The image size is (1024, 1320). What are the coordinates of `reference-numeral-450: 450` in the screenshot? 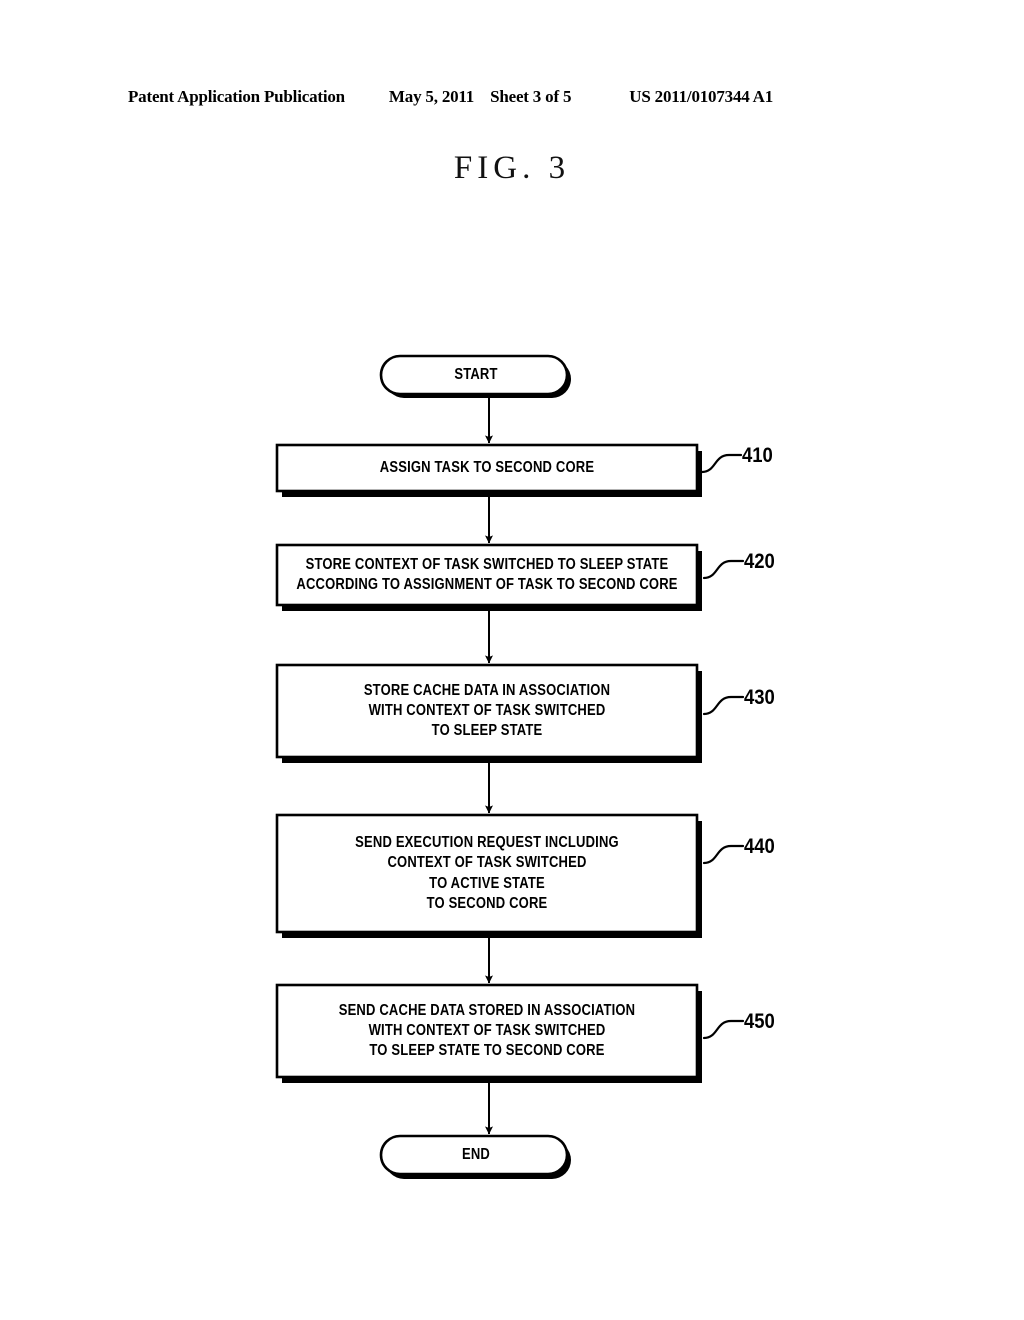 It's located at (759, 1021).